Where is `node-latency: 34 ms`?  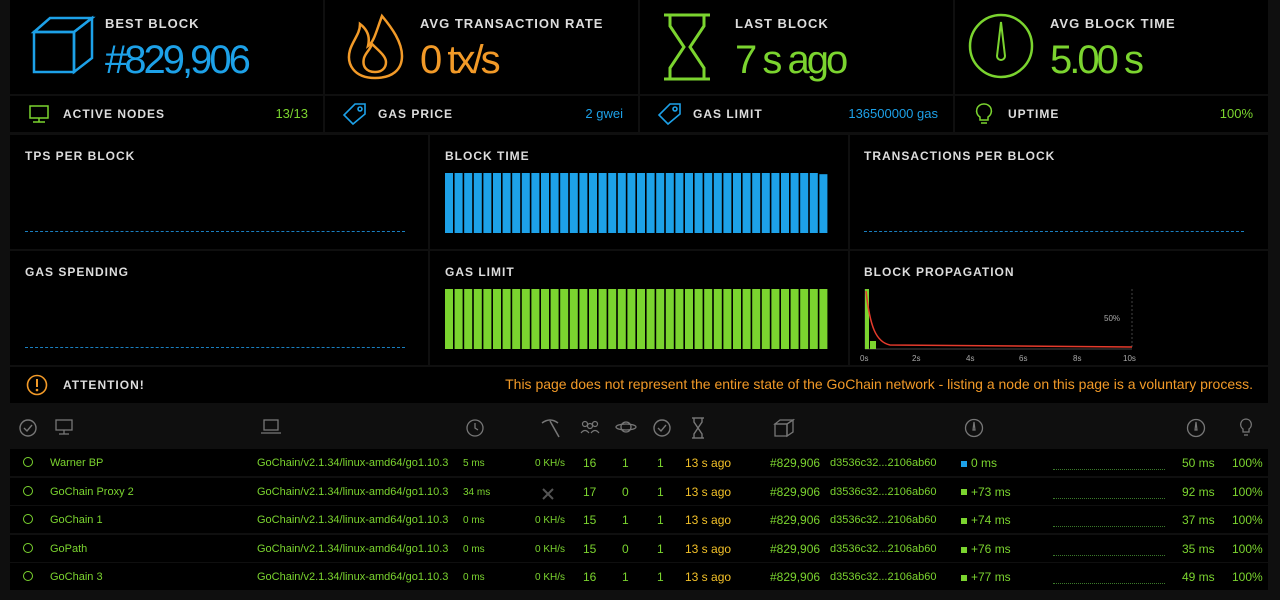
node-latency: 34 ms is located at coordinates (477, 492).